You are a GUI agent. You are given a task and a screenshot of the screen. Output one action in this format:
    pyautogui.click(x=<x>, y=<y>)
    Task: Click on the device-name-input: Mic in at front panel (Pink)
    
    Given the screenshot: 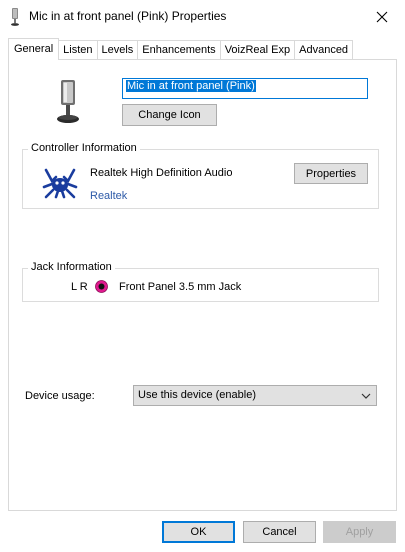 What is the action you would take?
    pyautogui.click(x=245, y=88)
    